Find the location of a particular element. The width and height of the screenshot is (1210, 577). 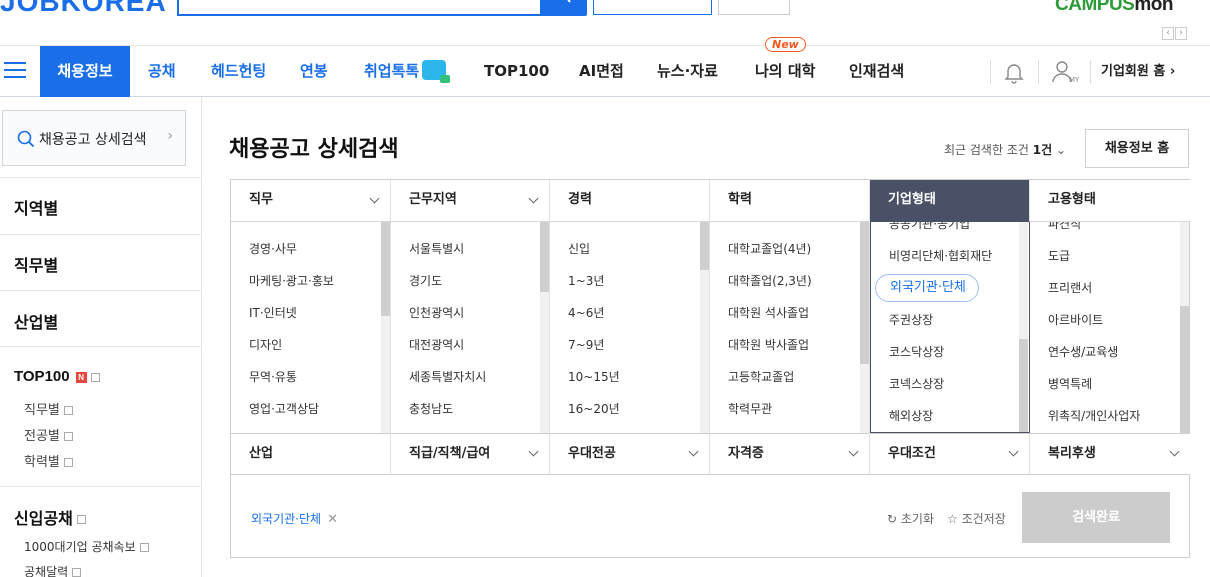

list-item: 인천광역시 is located at coordinates (436, 312).